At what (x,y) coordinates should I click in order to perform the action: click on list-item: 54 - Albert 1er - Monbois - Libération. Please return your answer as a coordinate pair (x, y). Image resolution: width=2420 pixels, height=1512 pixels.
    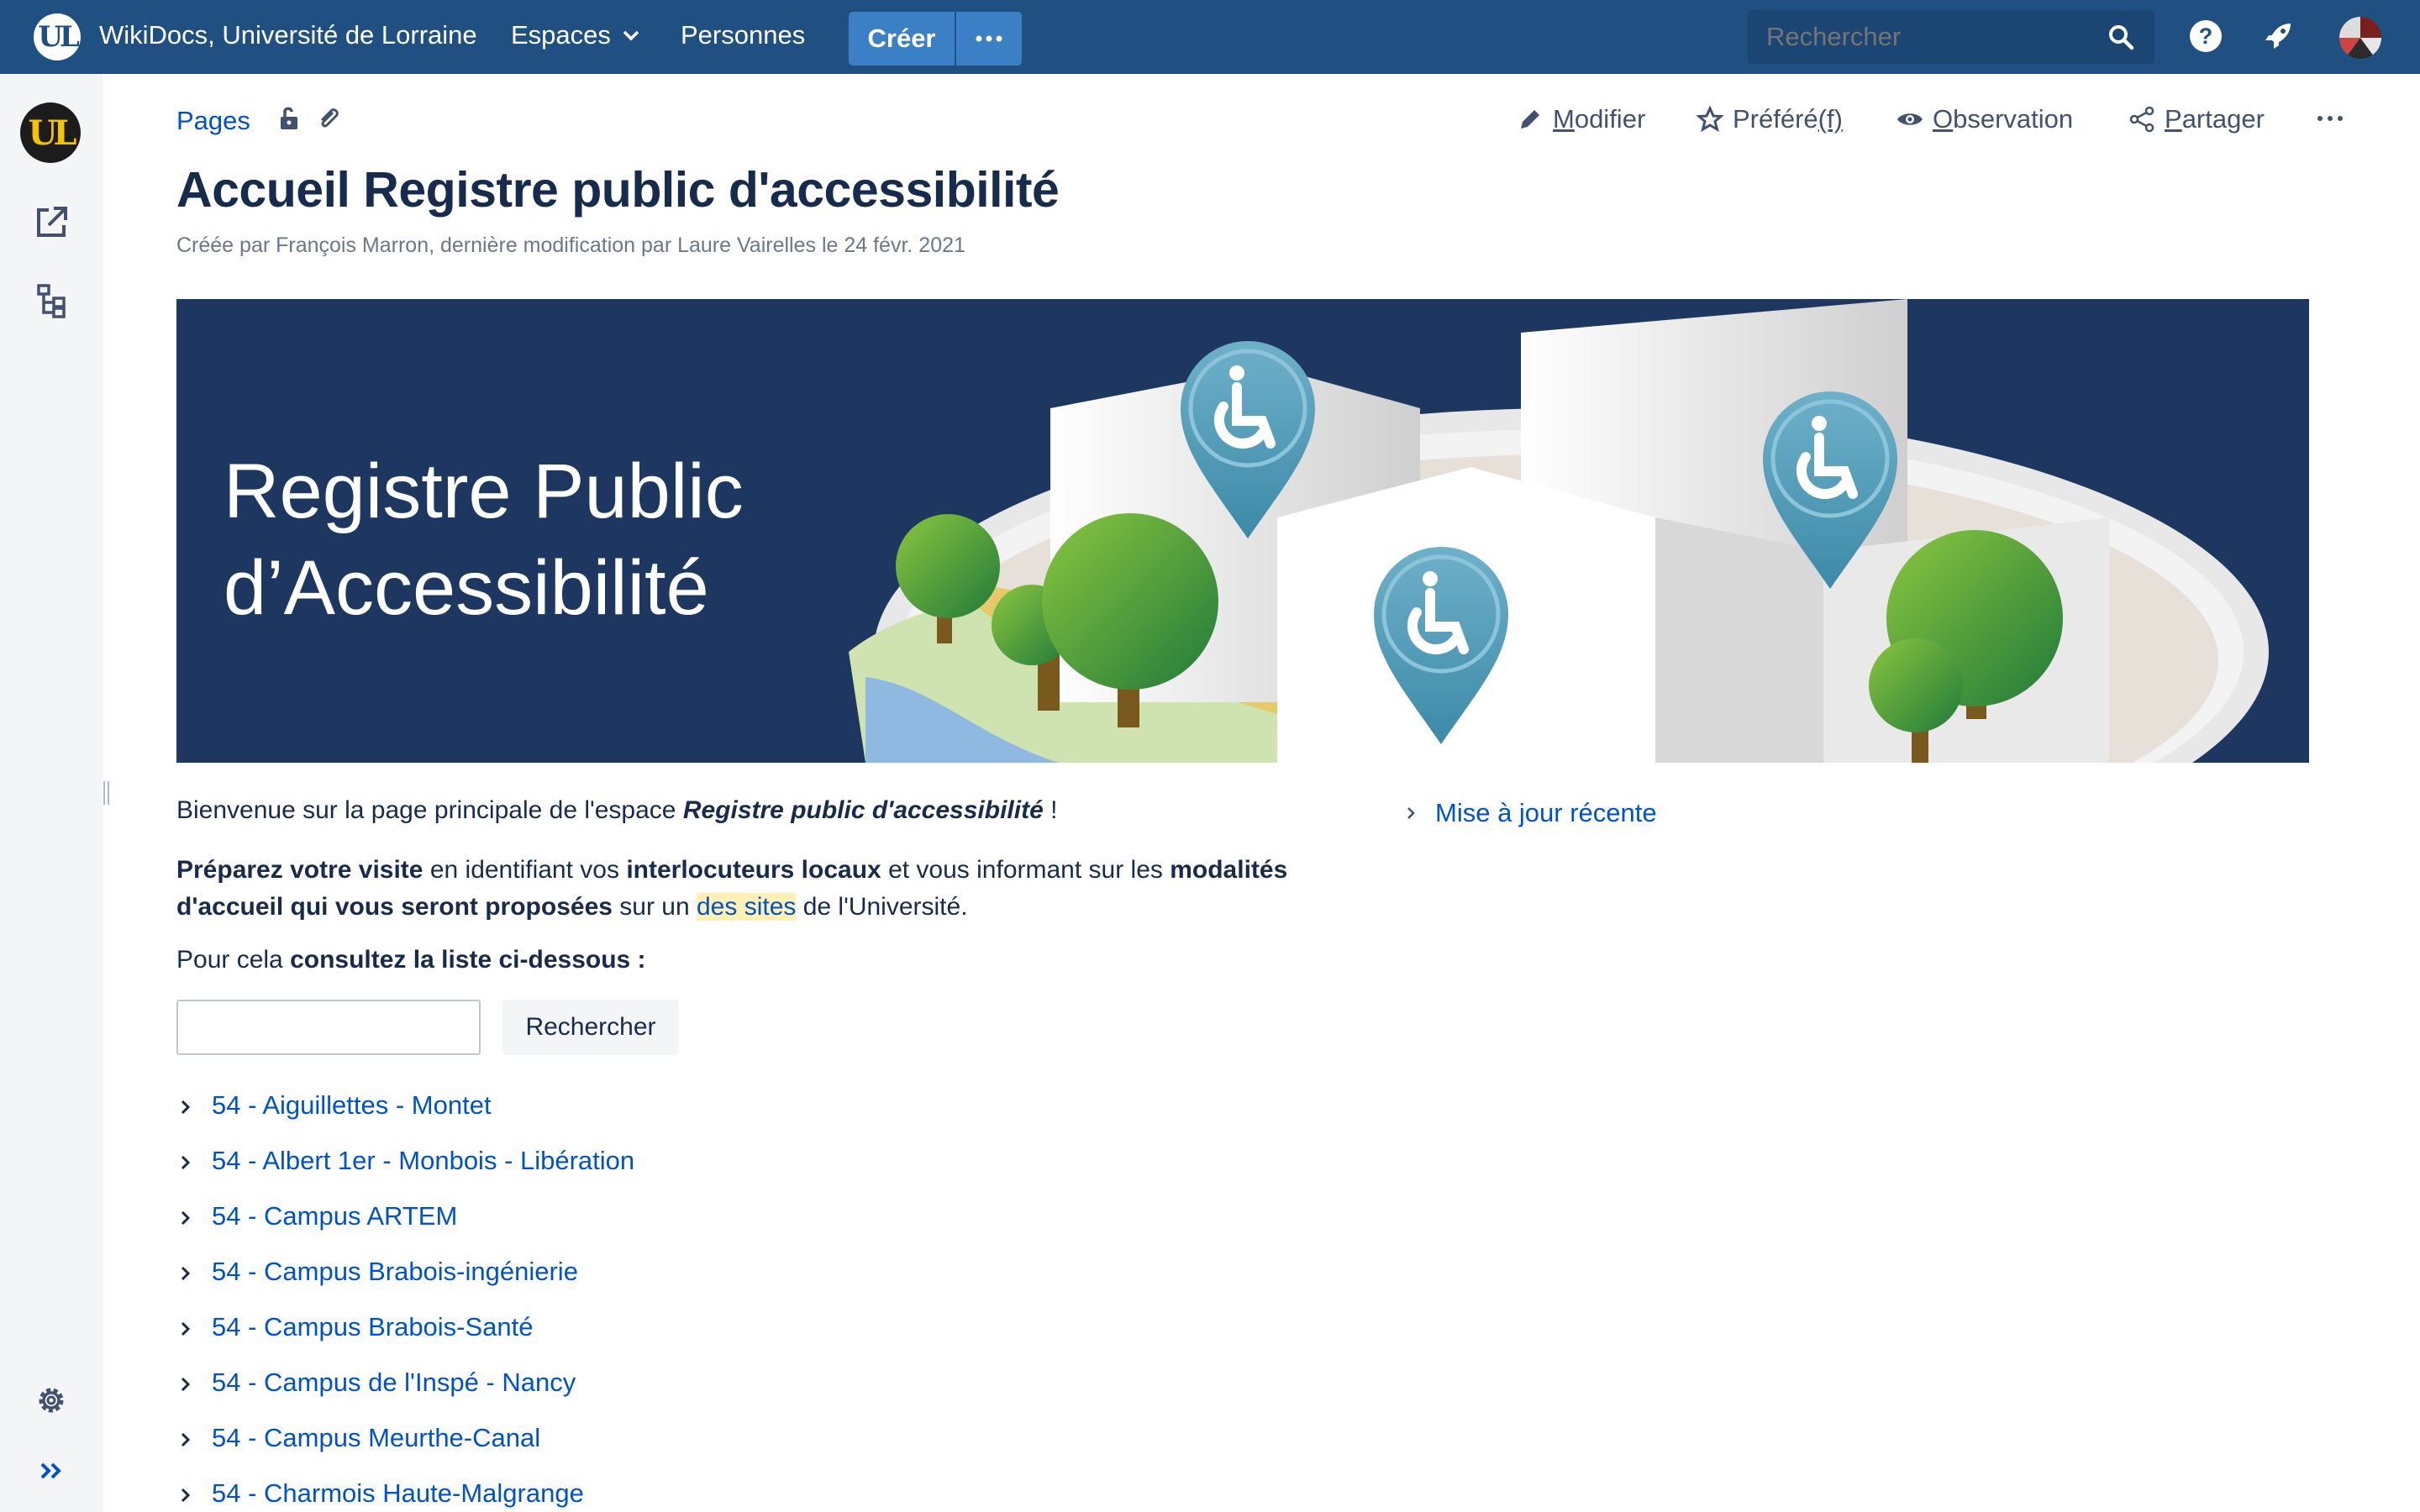
    Looking at the image, I should click on (405, 1173).